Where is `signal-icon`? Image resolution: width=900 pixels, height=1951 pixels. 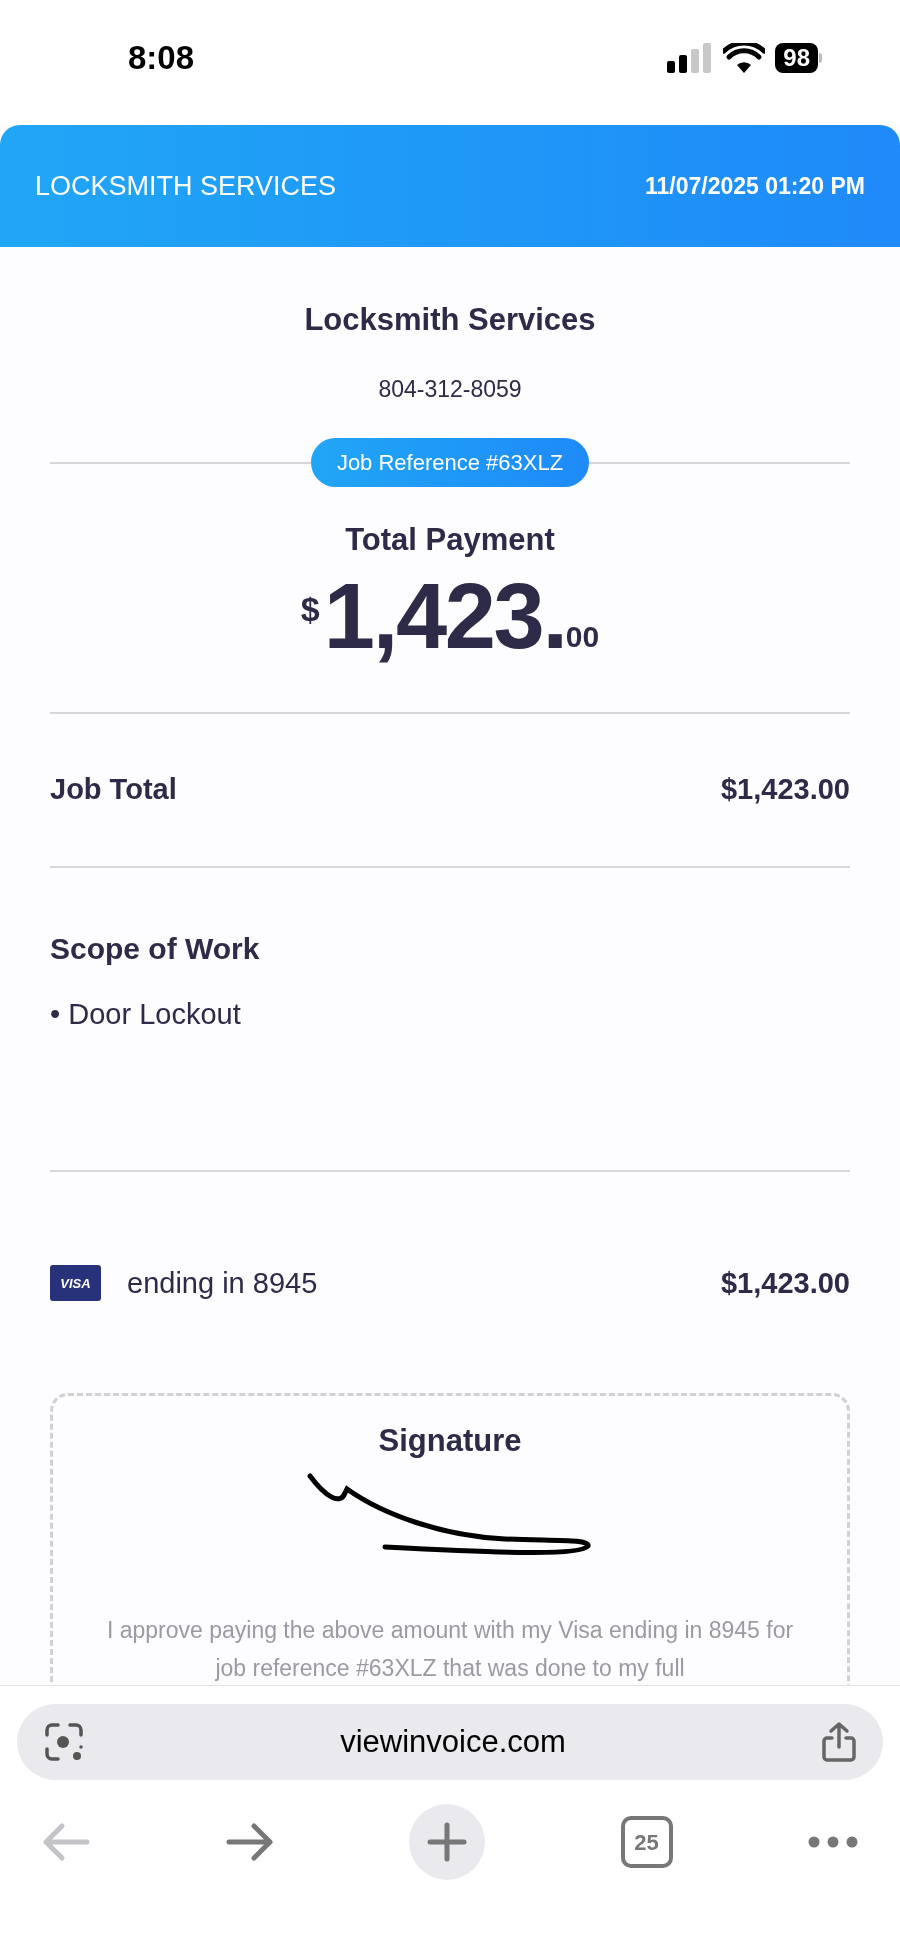 signal-icon is located at coordinates (690, 57).